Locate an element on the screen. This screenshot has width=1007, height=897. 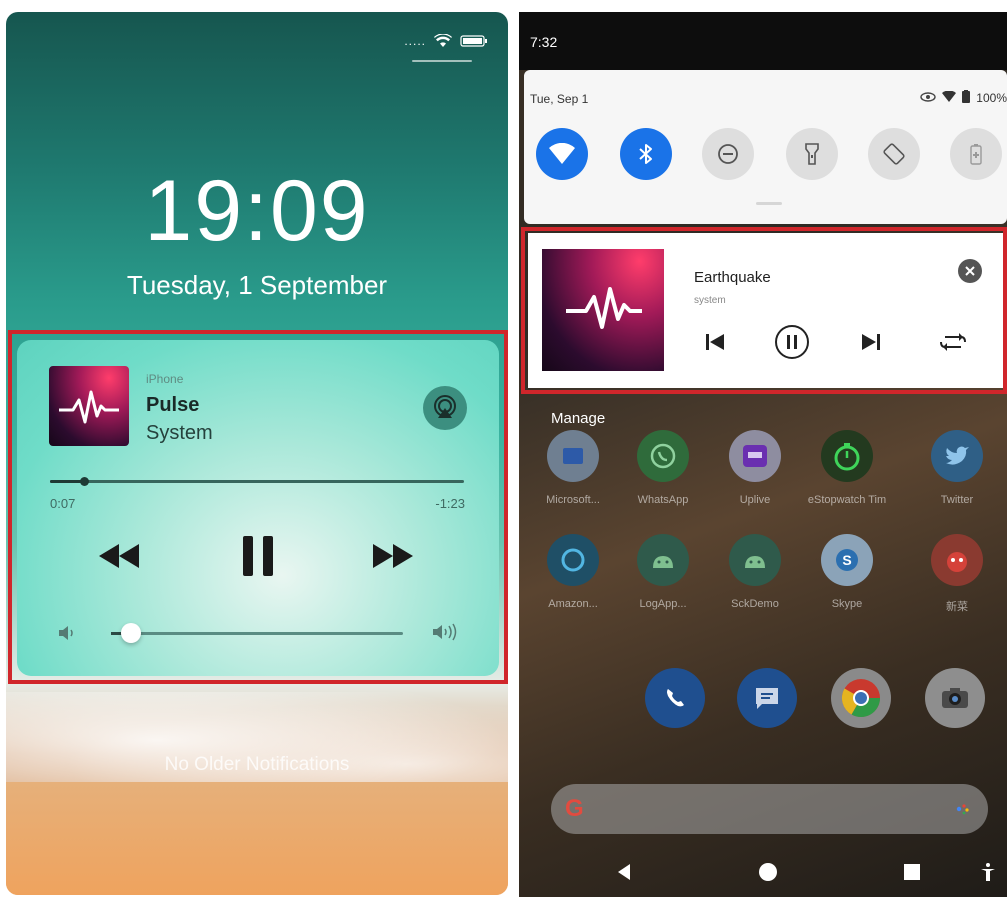
android-nav-bar is located at coordinates (763, 872).